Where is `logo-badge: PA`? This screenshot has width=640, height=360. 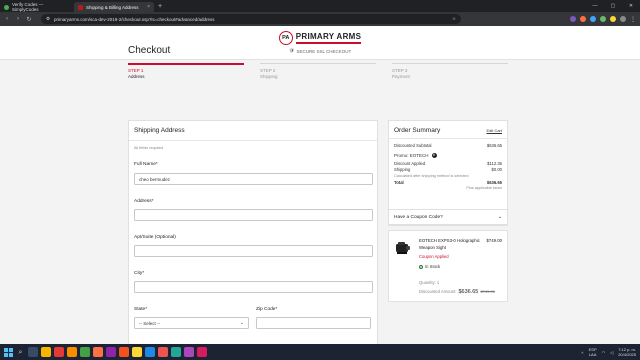 logo-badge: PA is located at coordinates (285, 38).